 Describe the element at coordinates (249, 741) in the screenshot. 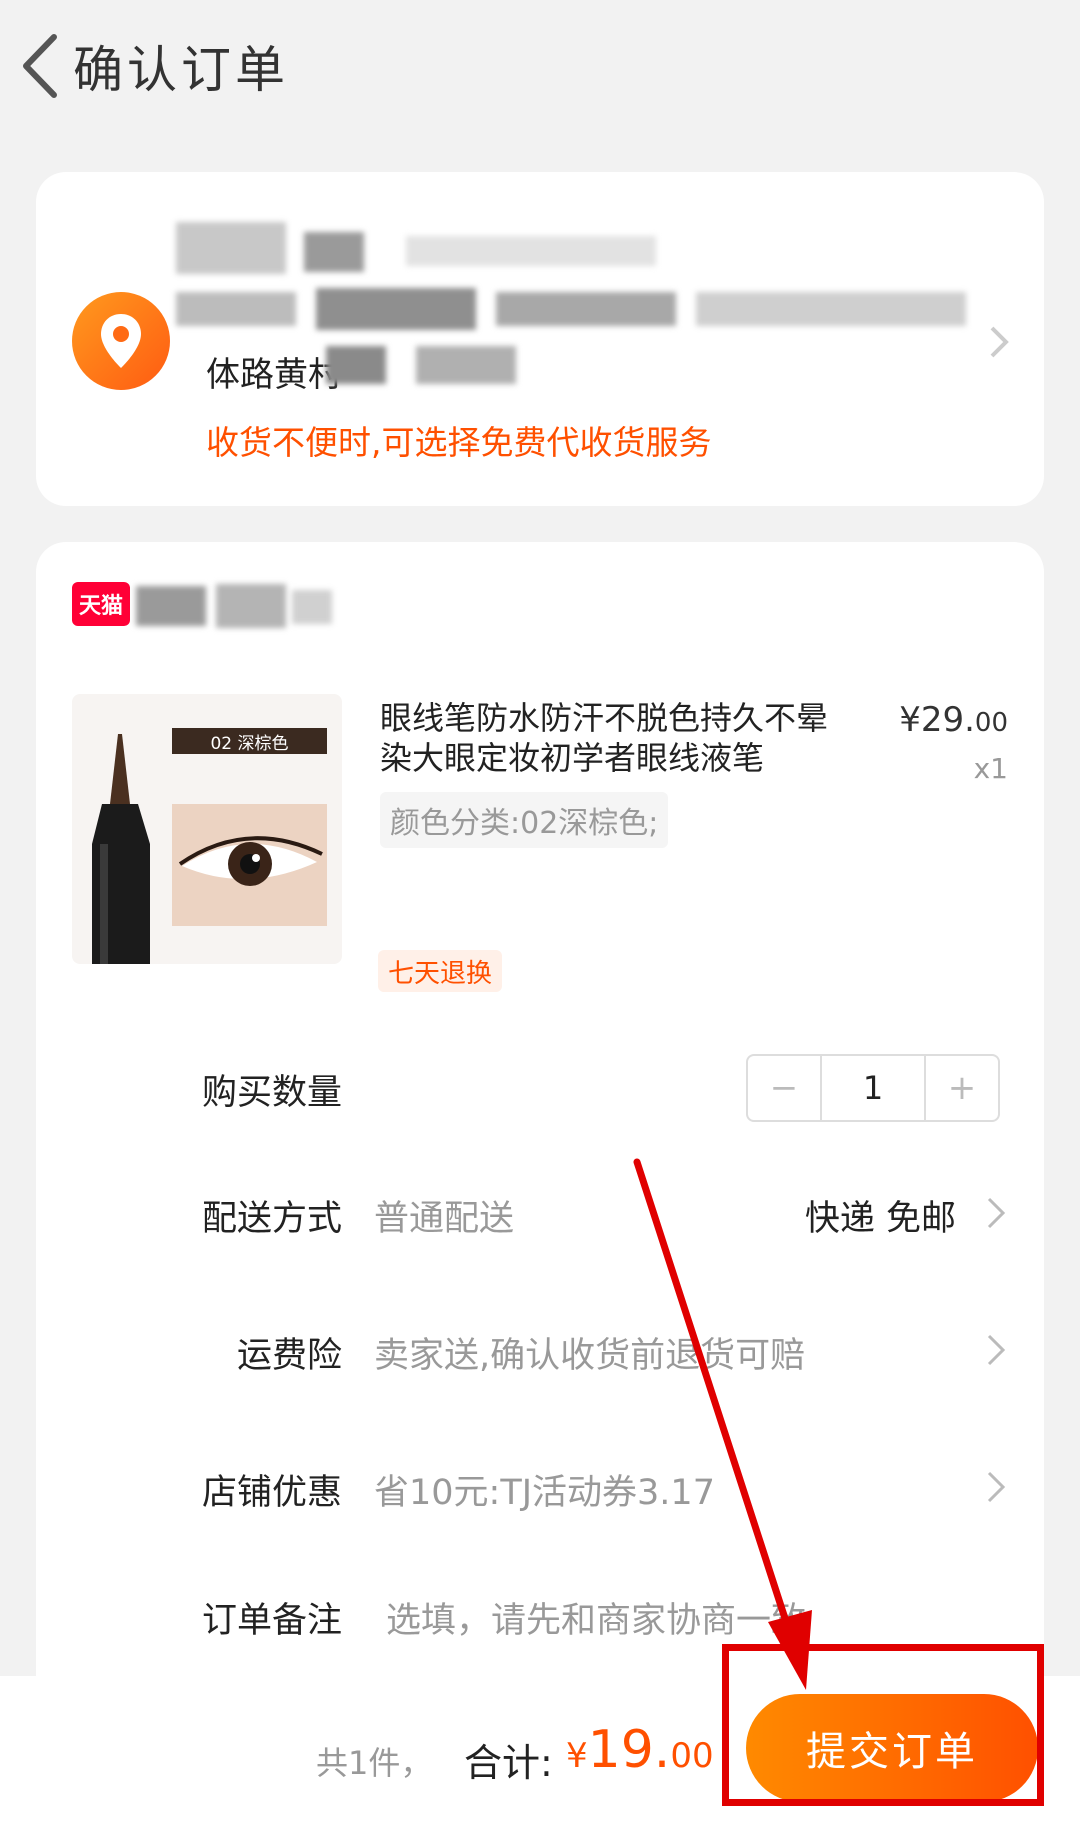

I see `thumb-label: 02 深棕色` at that location.